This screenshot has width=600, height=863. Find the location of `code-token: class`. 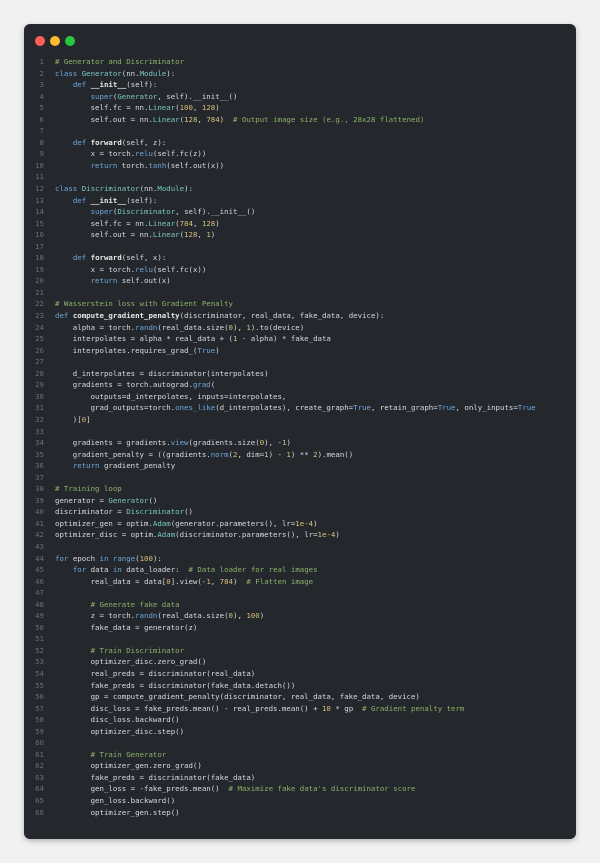

code-token: class is located at coordinates (68, 73).